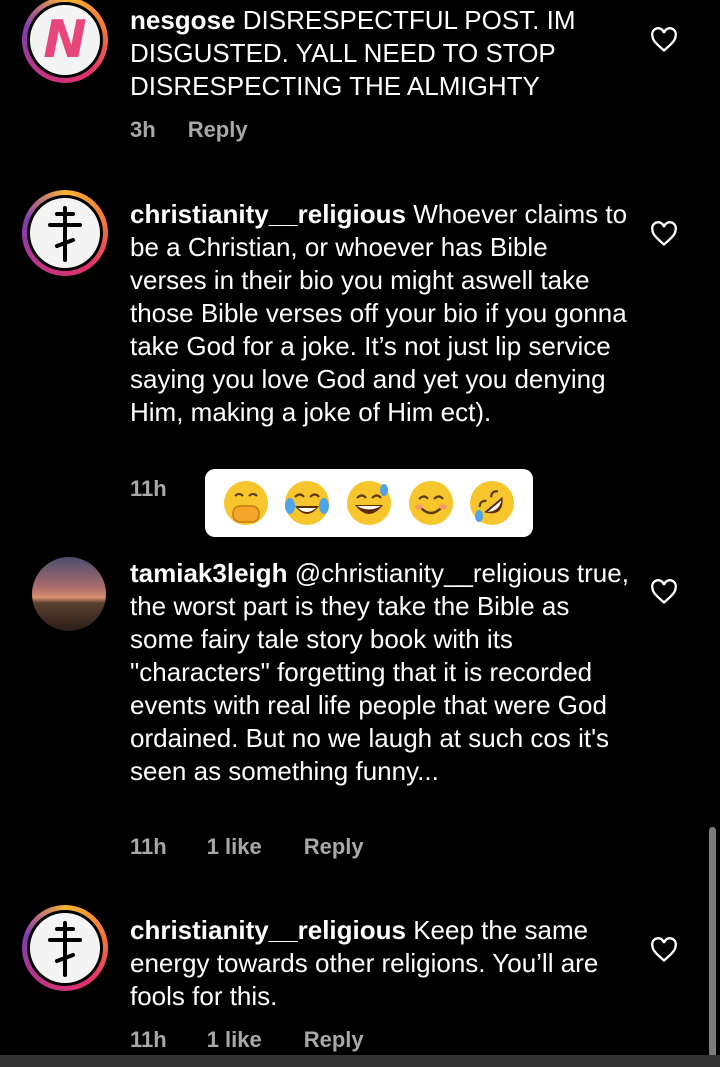  I want to click on emoji-sticker, so click(369, 503).